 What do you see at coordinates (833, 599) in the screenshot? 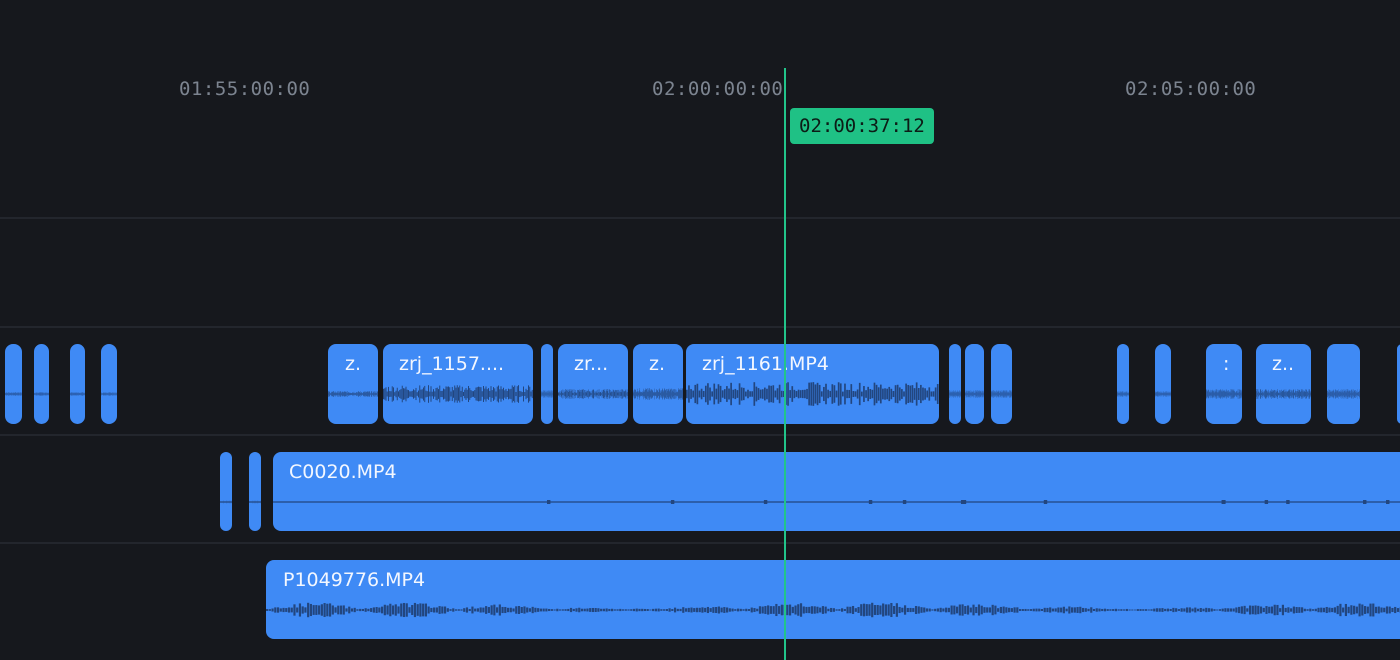
I see `video-clip-p1049776: P1049776.MP4` at bounding box center [833, 599].